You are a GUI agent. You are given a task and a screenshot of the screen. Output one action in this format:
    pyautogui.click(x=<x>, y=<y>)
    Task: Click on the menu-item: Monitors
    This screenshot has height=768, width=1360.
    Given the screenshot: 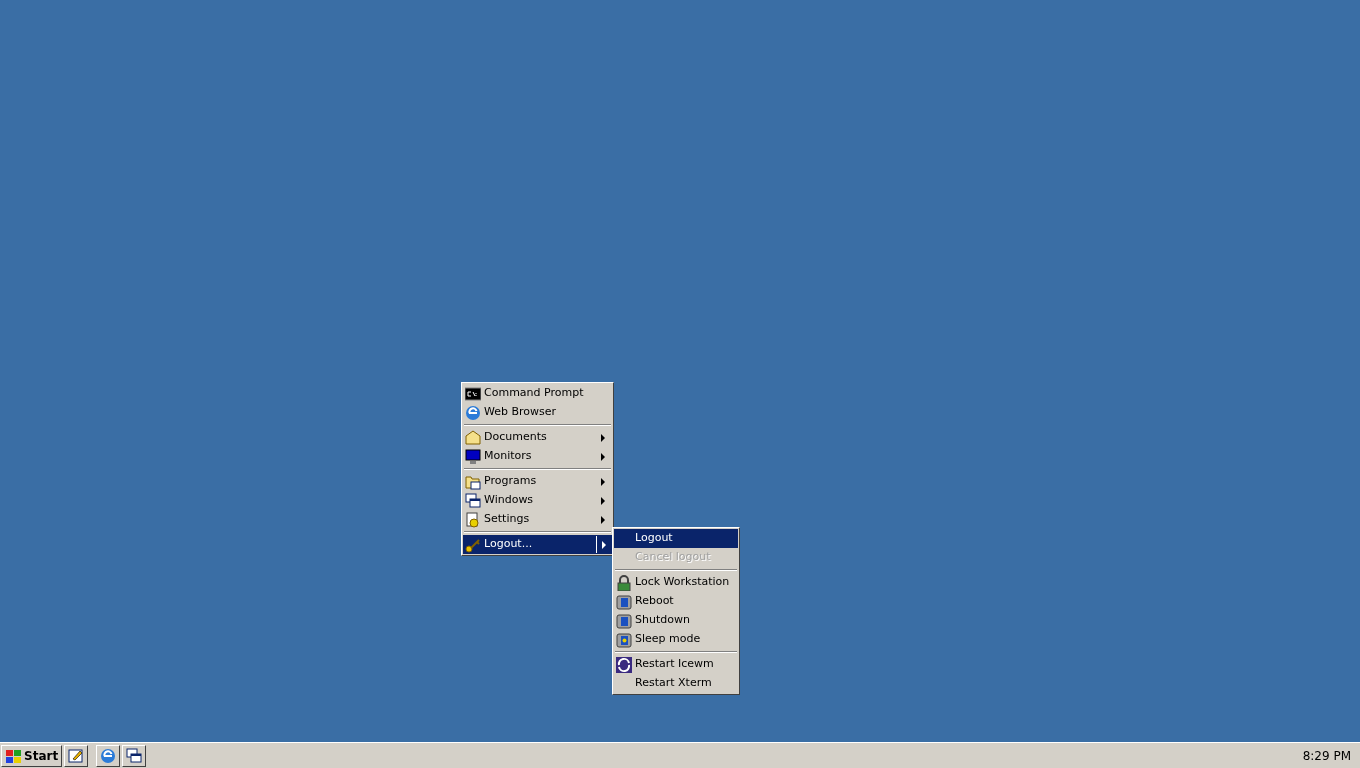 What is the action you would take?
    pyautogui.click(x=537, y=456)
    